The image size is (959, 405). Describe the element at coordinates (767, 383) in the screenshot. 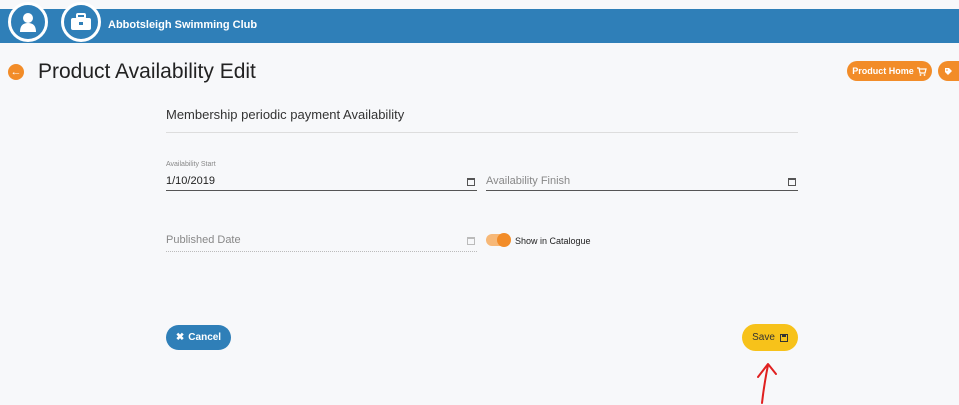

I see `annotation-arrow-icon` at that location.